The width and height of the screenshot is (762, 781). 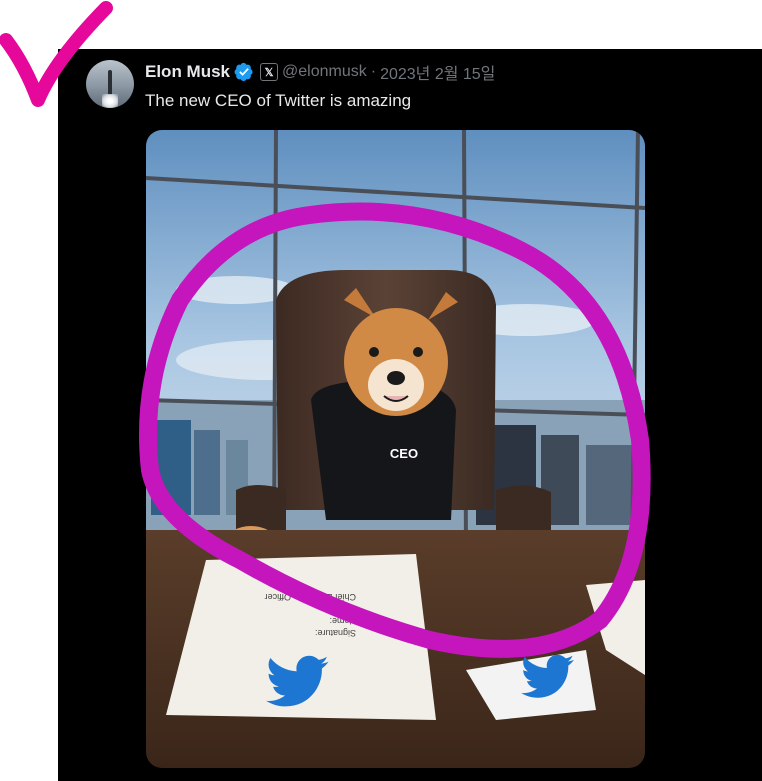 What do you see at coordinates (187, 72) in the screenshot?
I see `author-name: Elon Musk` at bounding box center [187, 72].